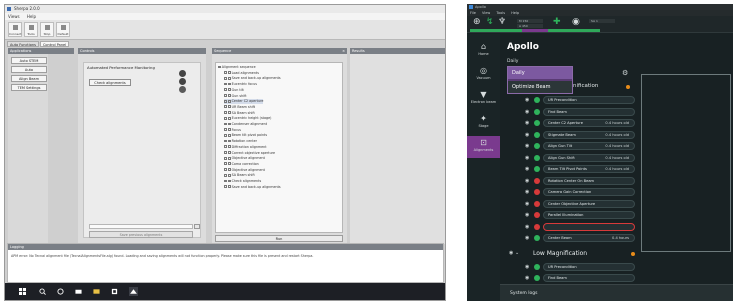  I want to click on alignment-row: ◉ Center C2 Aperture 0.4 hours old, so click(580, 123).